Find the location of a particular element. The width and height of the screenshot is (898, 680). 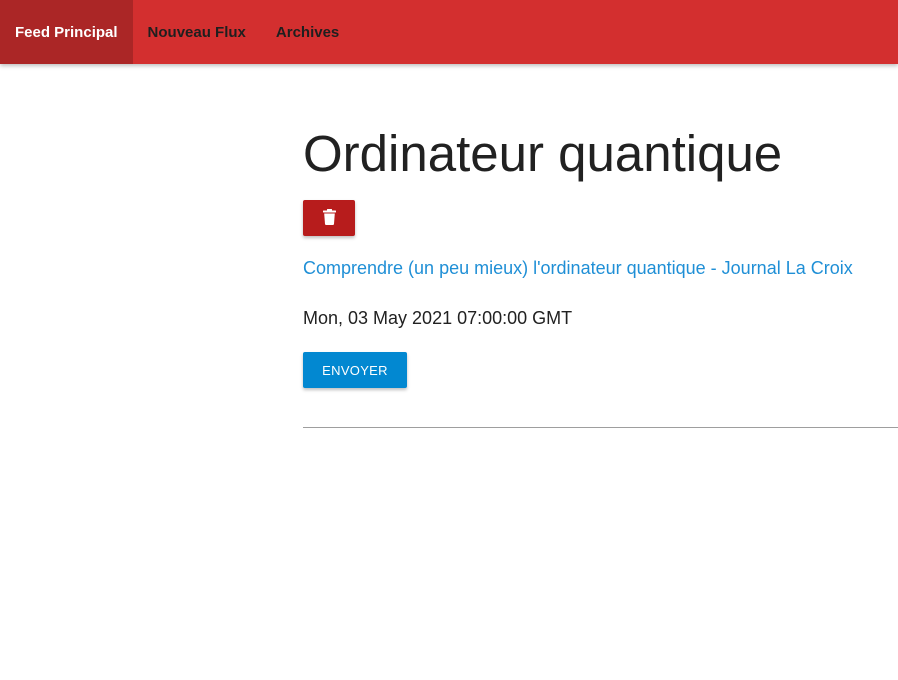

send-button: ENVOYER is located at coordinates (355, 370).